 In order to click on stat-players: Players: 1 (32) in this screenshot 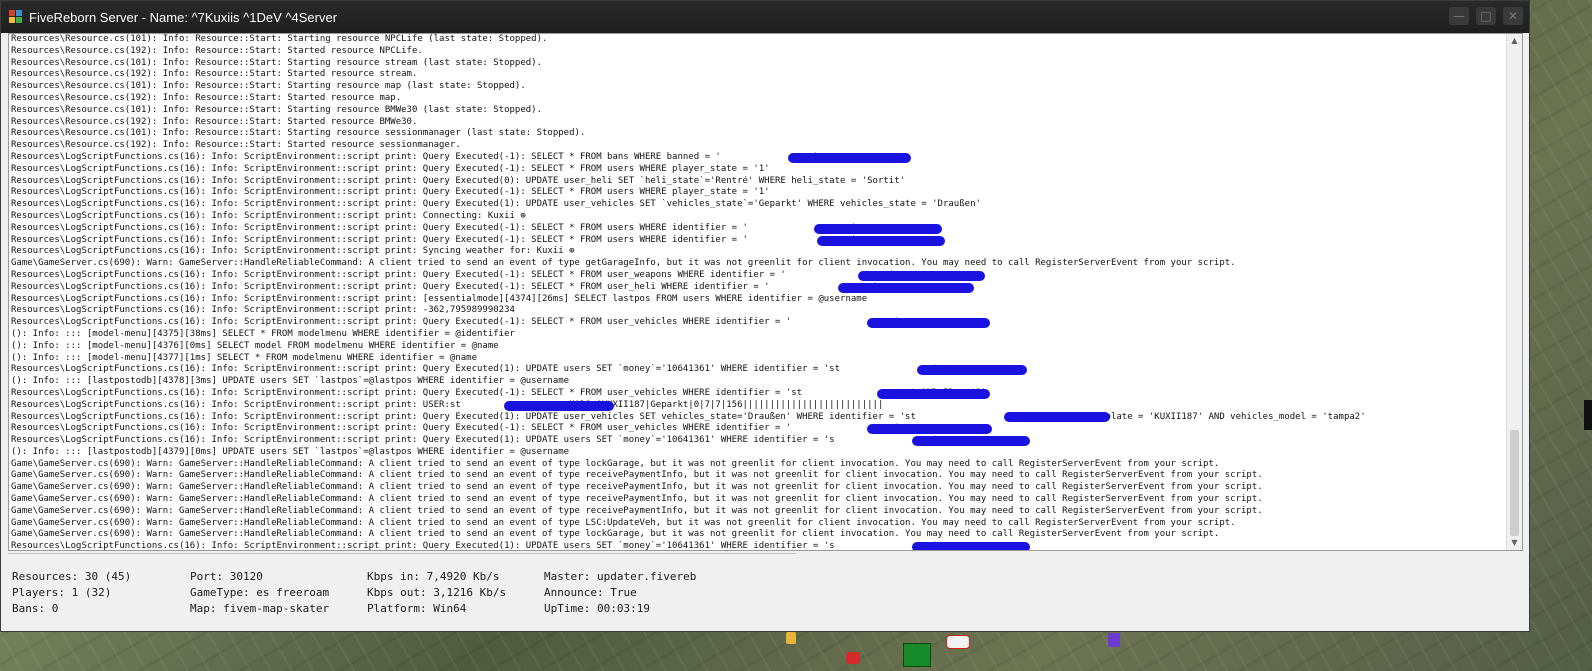, I will do `click(62, 592)`.